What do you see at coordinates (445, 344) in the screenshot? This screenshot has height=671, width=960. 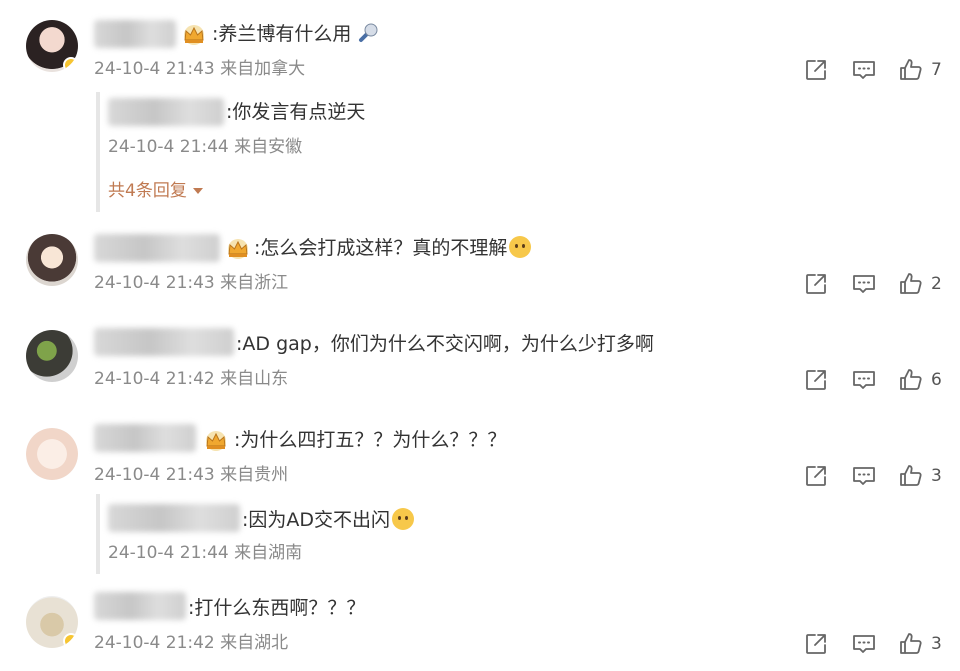 I see `comment-text: :AD gap，你们为什么不交闪啊，为什么少打多啊` at bounding box center [445, 344].